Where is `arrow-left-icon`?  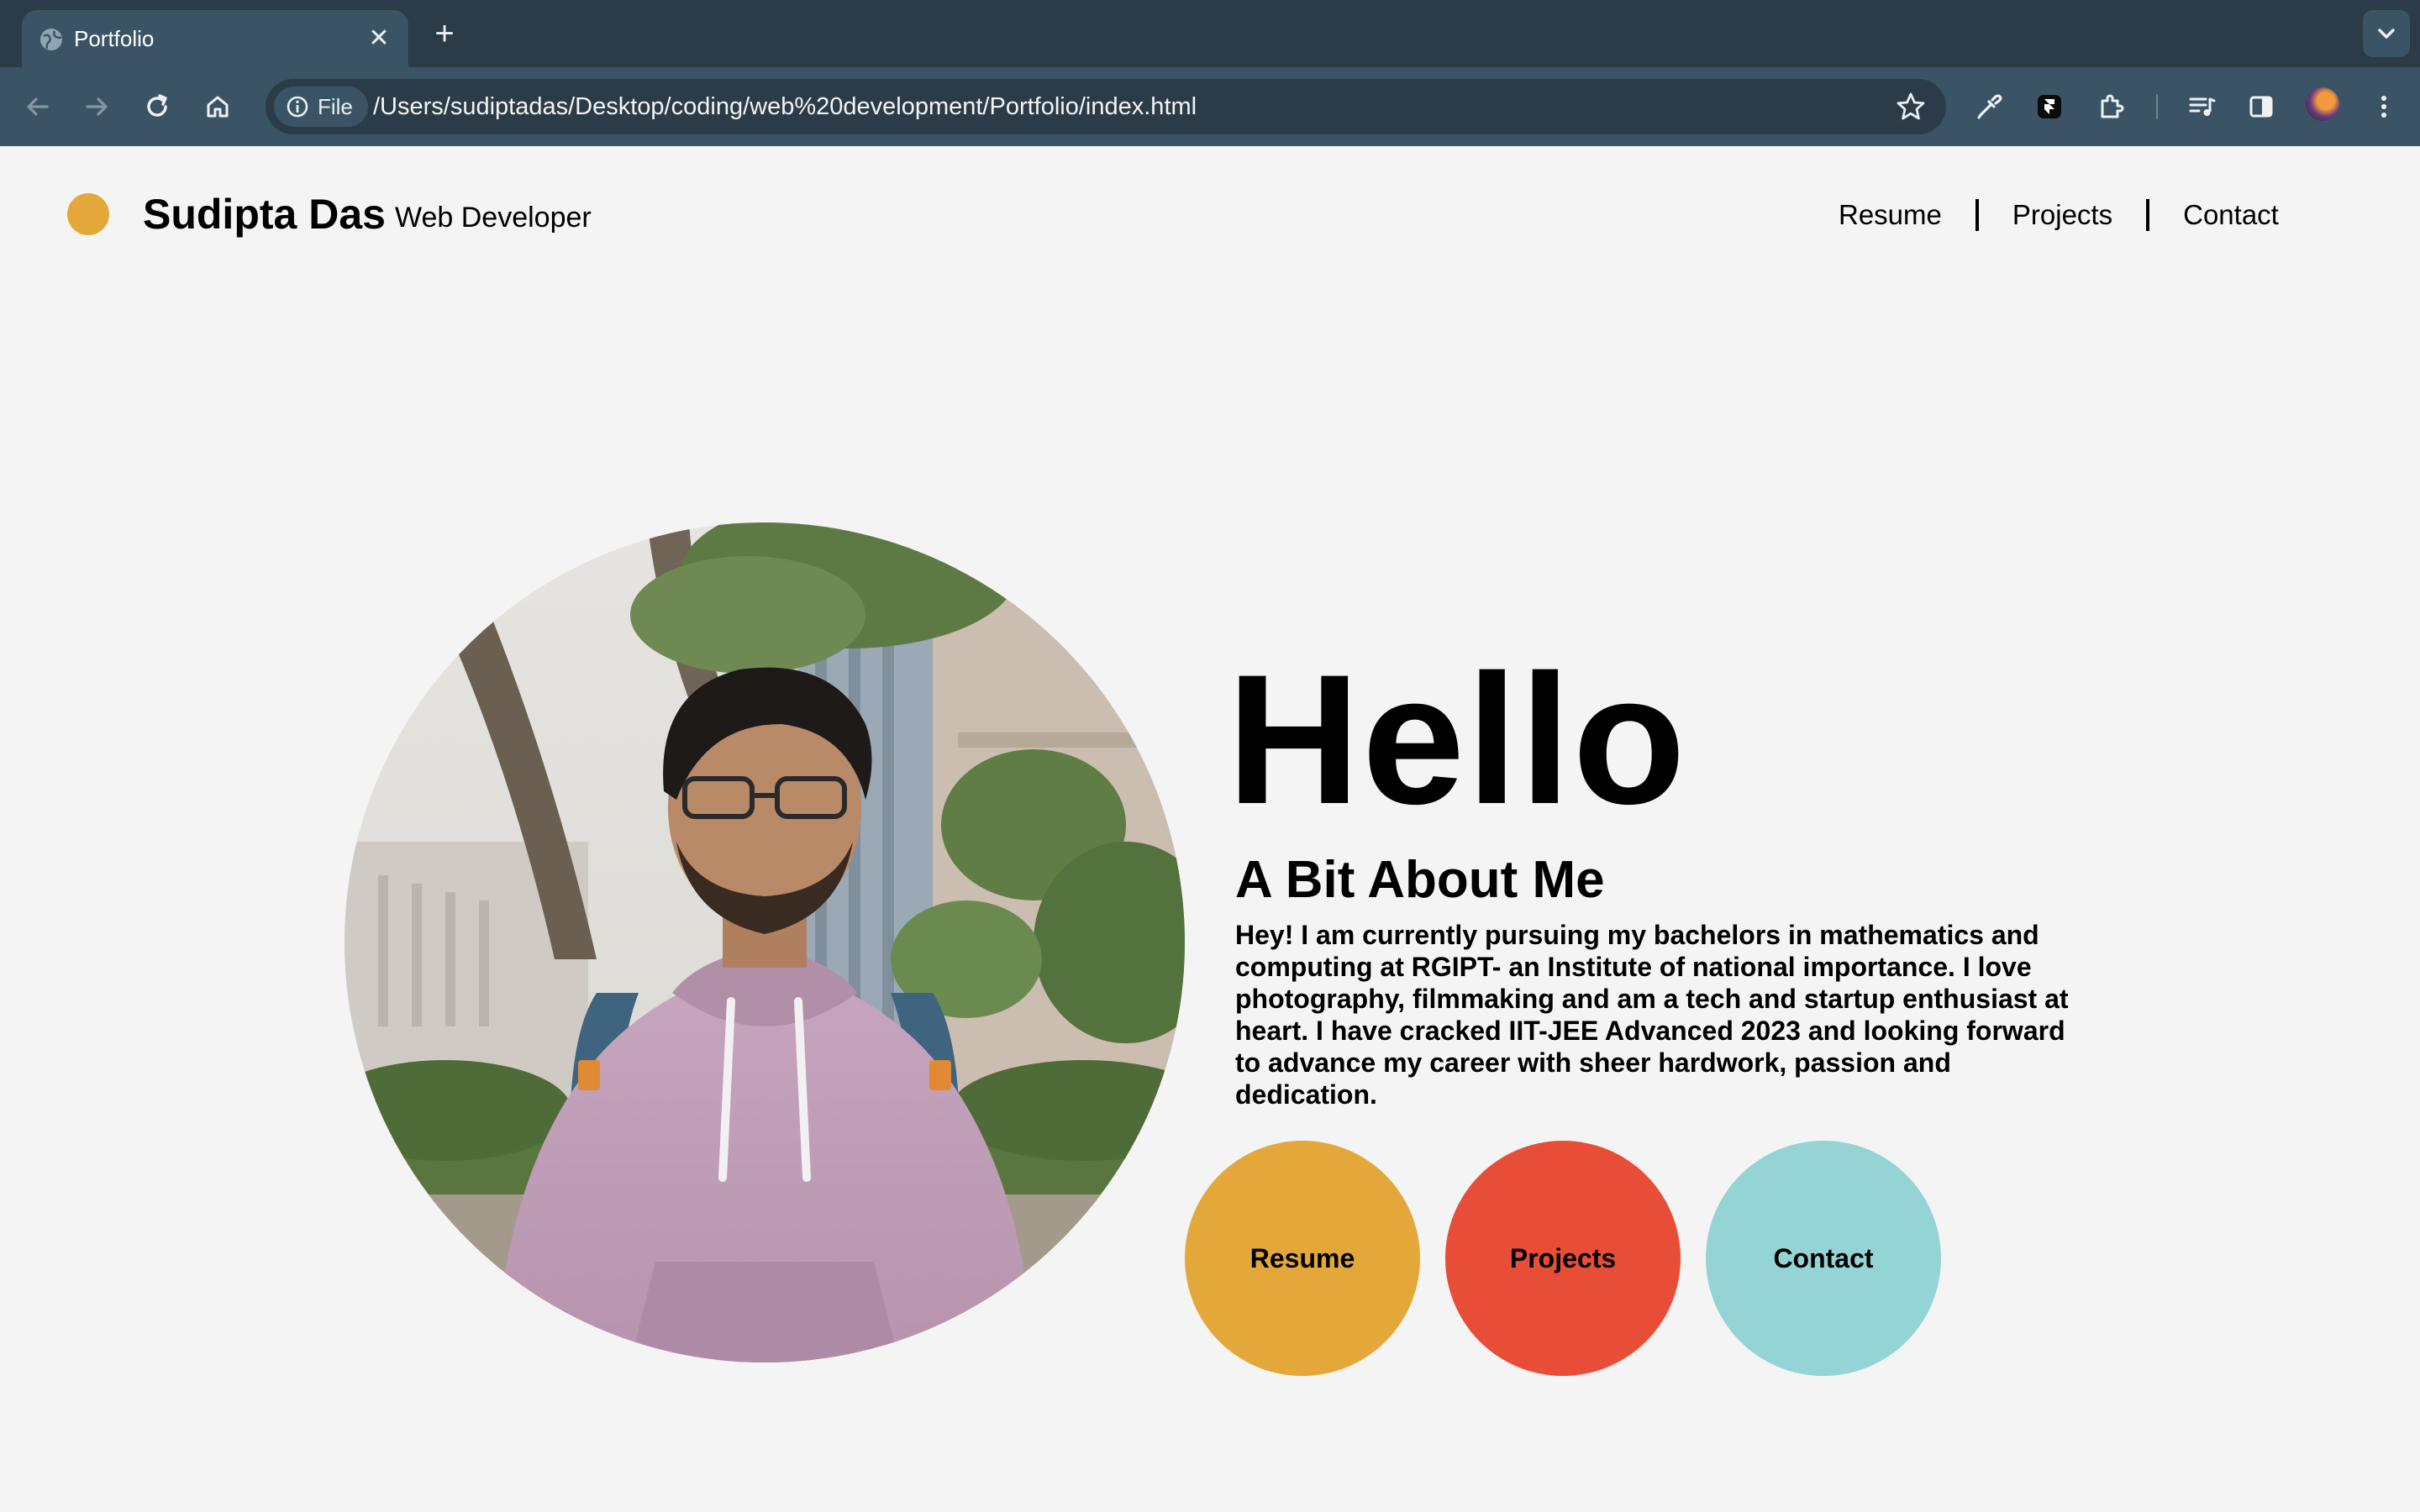 arrow-left-icon is located at coordinates (38, 106).